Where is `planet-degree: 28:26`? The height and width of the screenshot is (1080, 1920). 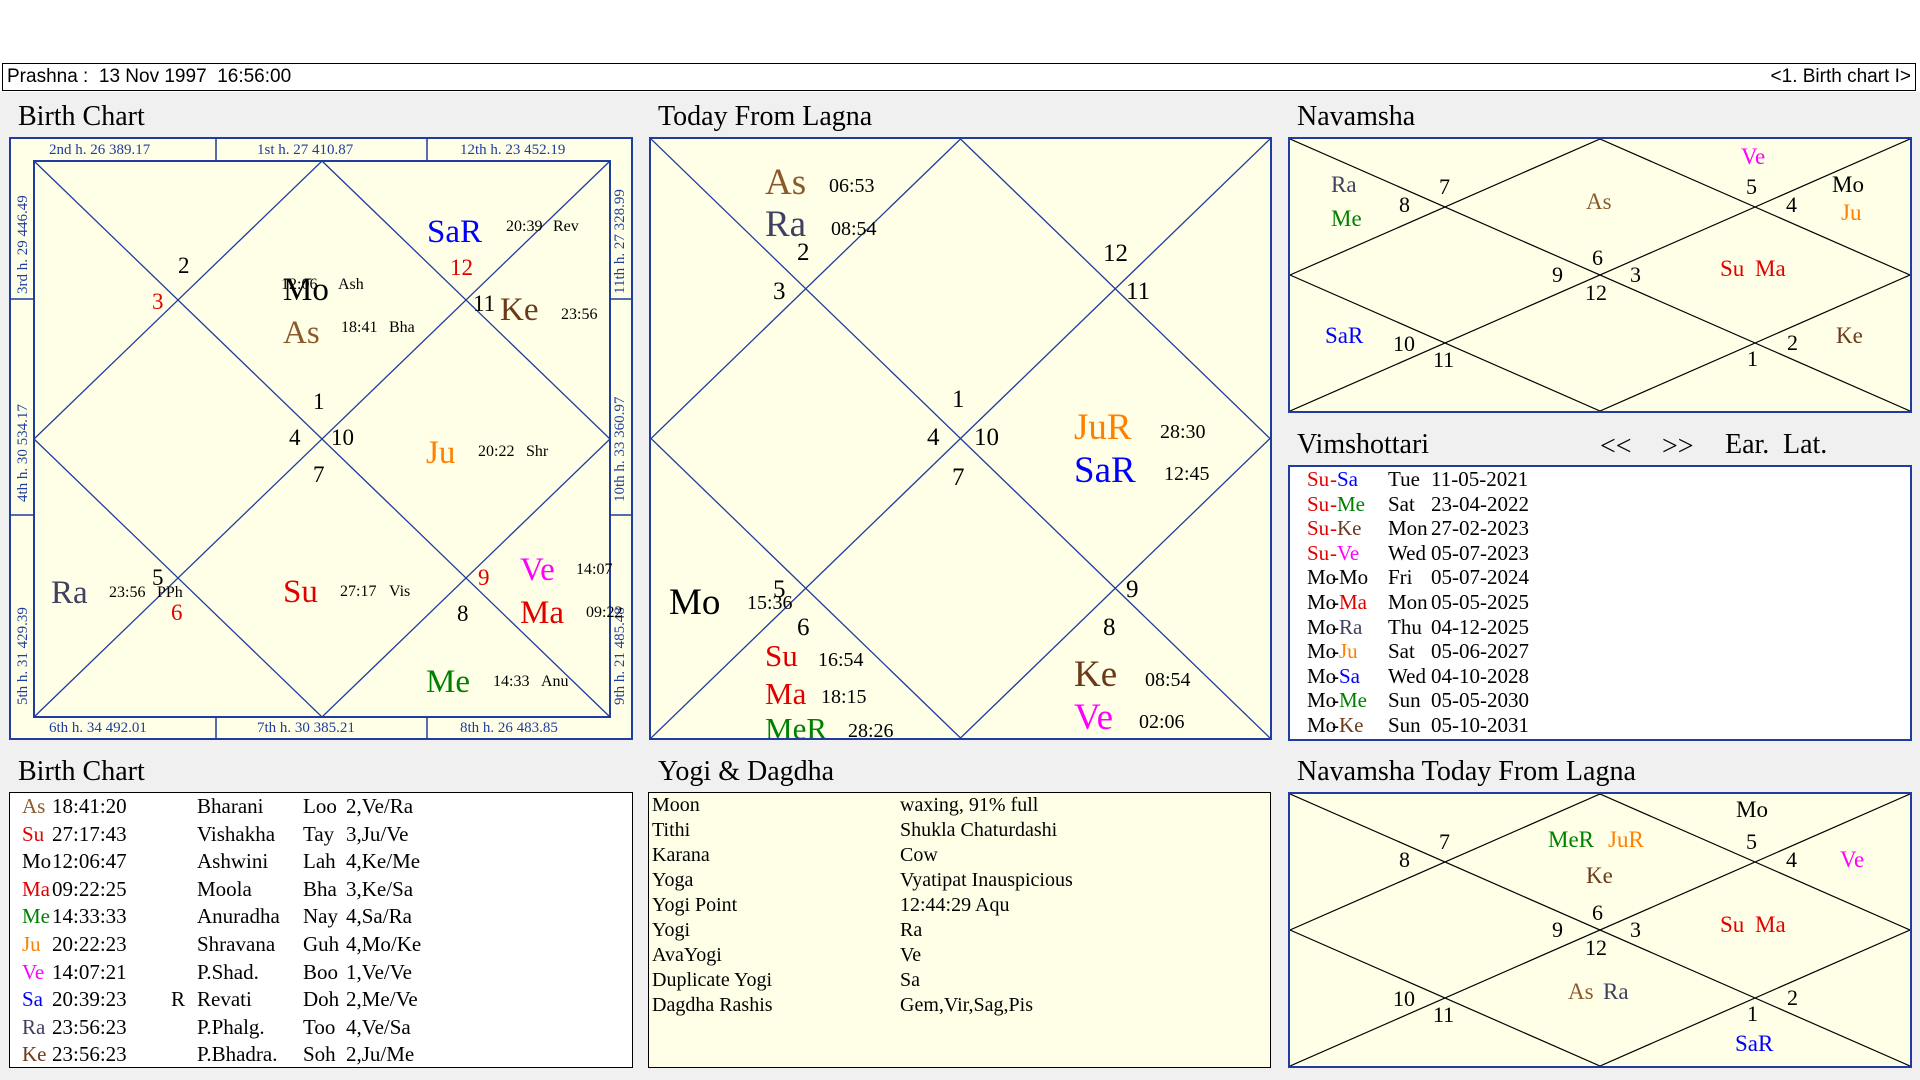
planet-degree: 28:26 is located at coordinates (871, 729).